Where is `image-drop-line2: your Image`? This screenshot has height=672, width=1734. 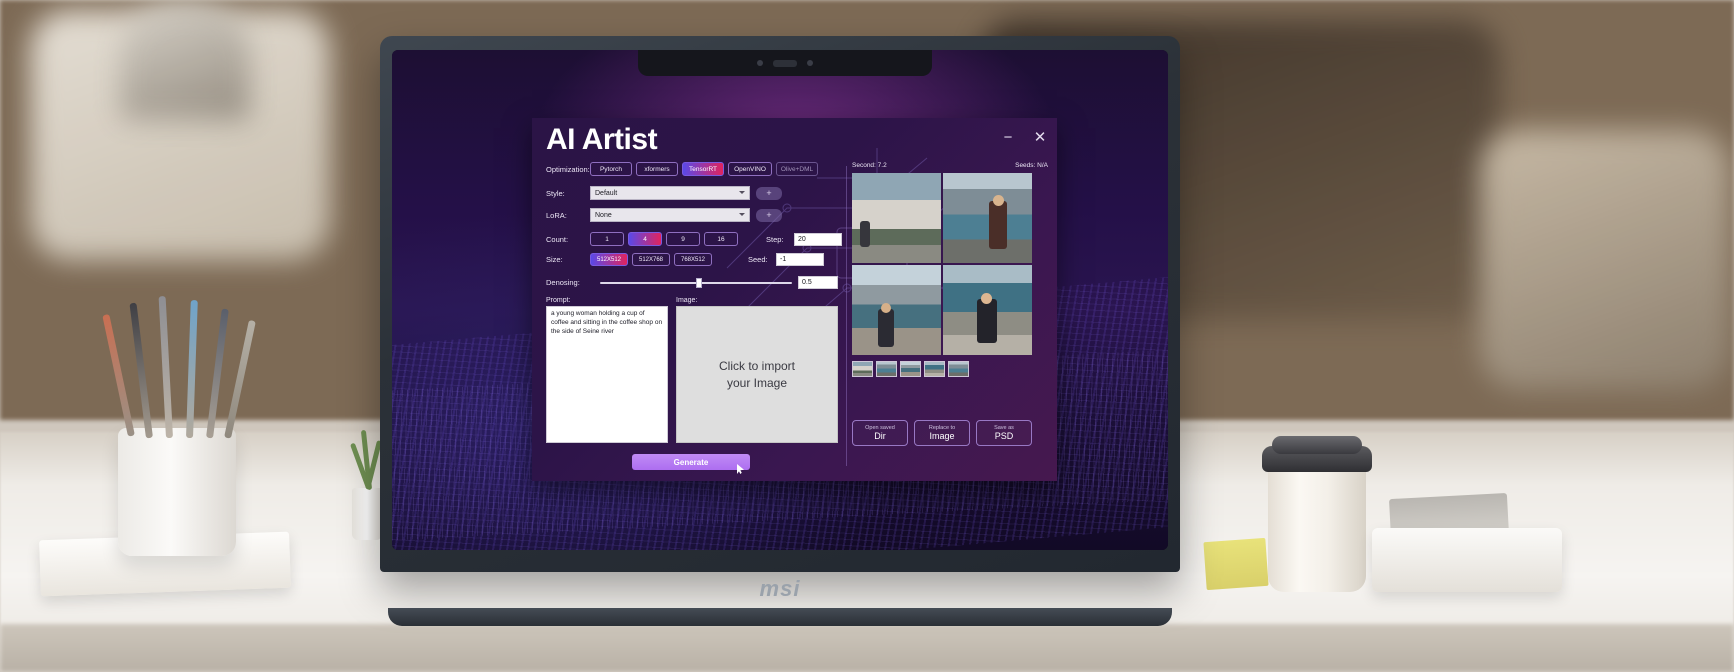
image-drop-line2: your Image is located at coordinates (756, 382).